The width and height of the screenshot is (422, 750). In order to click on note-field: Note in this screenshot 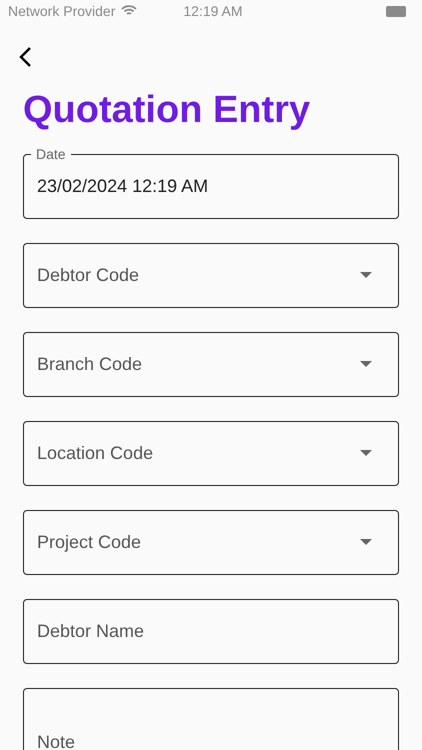, I will do `click(211, 719)`.